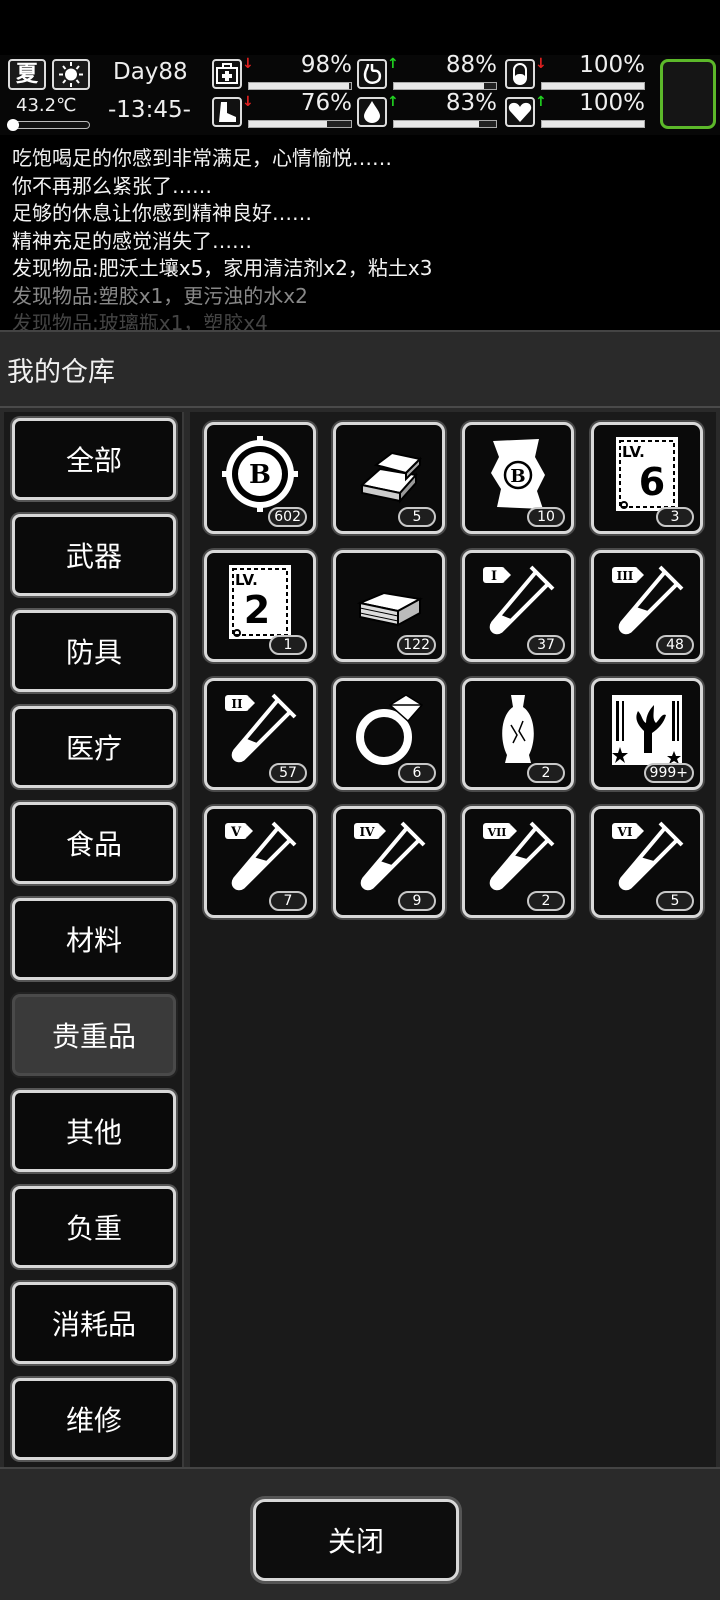 This screenshot has height=1600, width=720. I want to click on log-line: 发现物品:塑胶x1，更污浊的水x2, so click(160, 295).